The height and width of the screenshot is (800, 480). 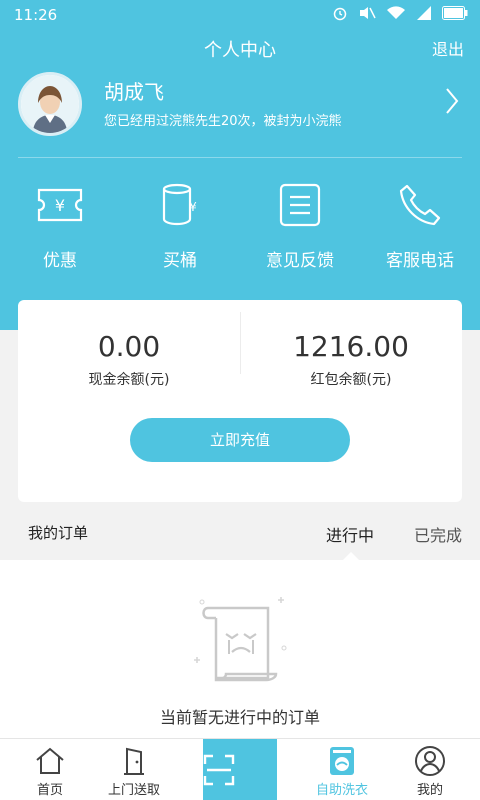 I want to click on nav-label: 首页, so click(x=49, y=790).